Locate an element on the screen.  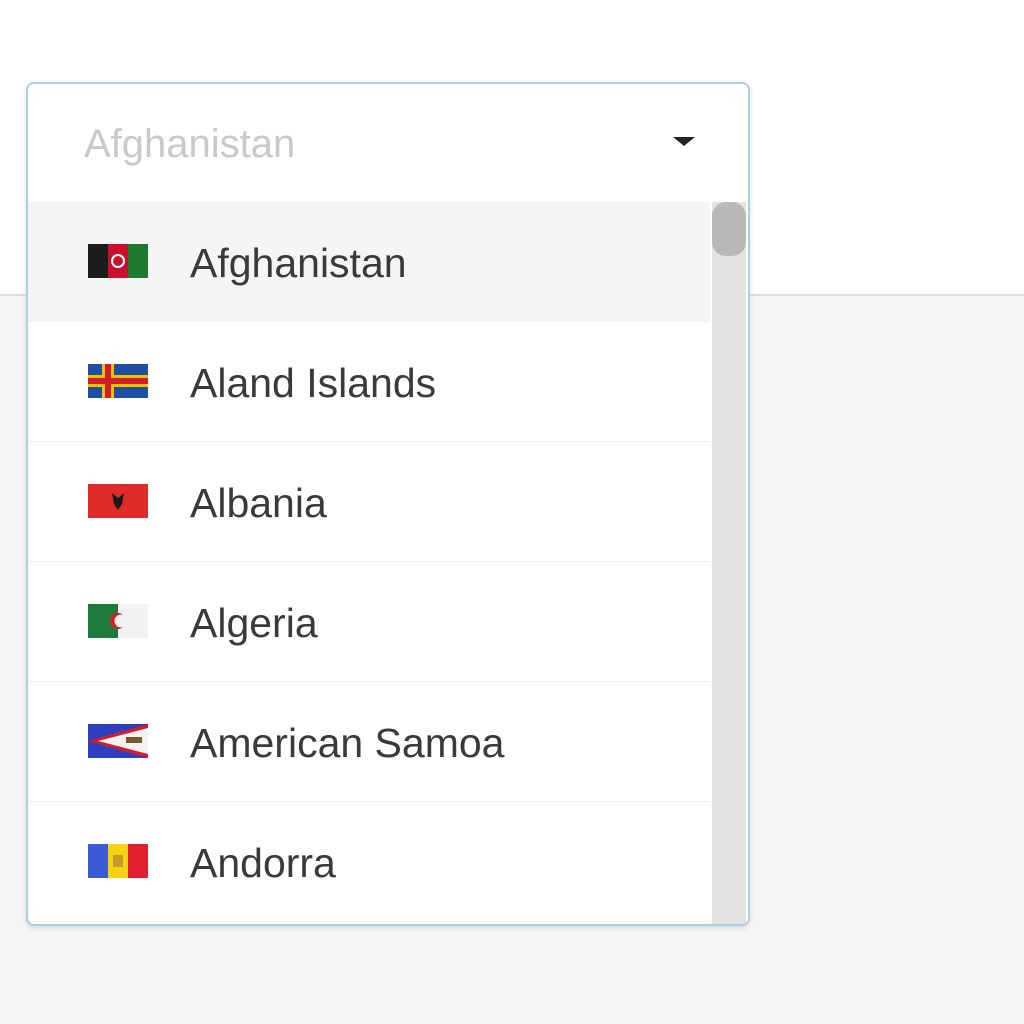
flag-albania-icon is located at coordinates (118, 501).